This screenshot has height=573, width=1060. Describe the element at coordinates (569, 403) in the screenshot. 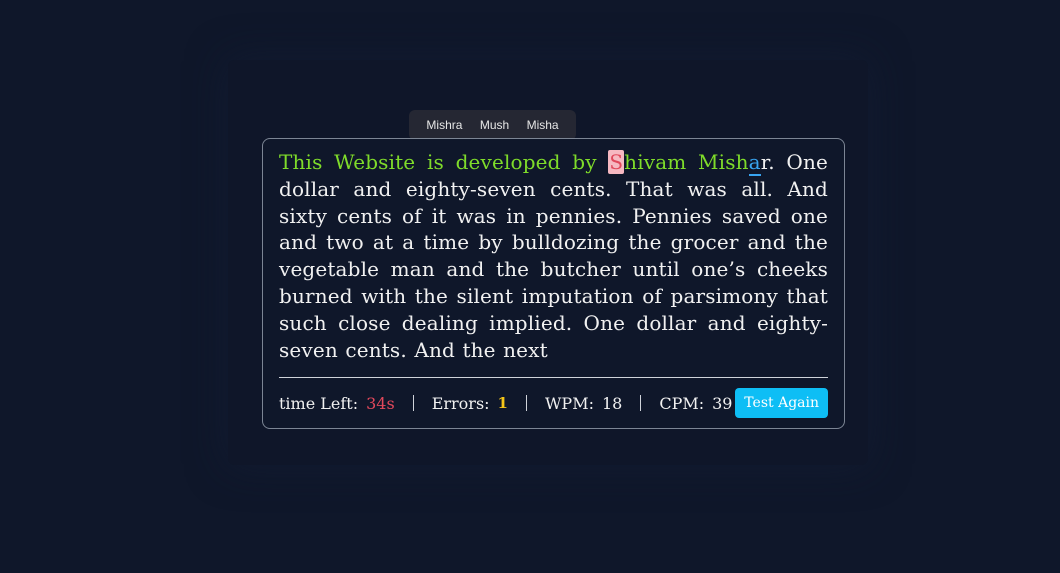

I see `wpm-label: WPM:` at that location.